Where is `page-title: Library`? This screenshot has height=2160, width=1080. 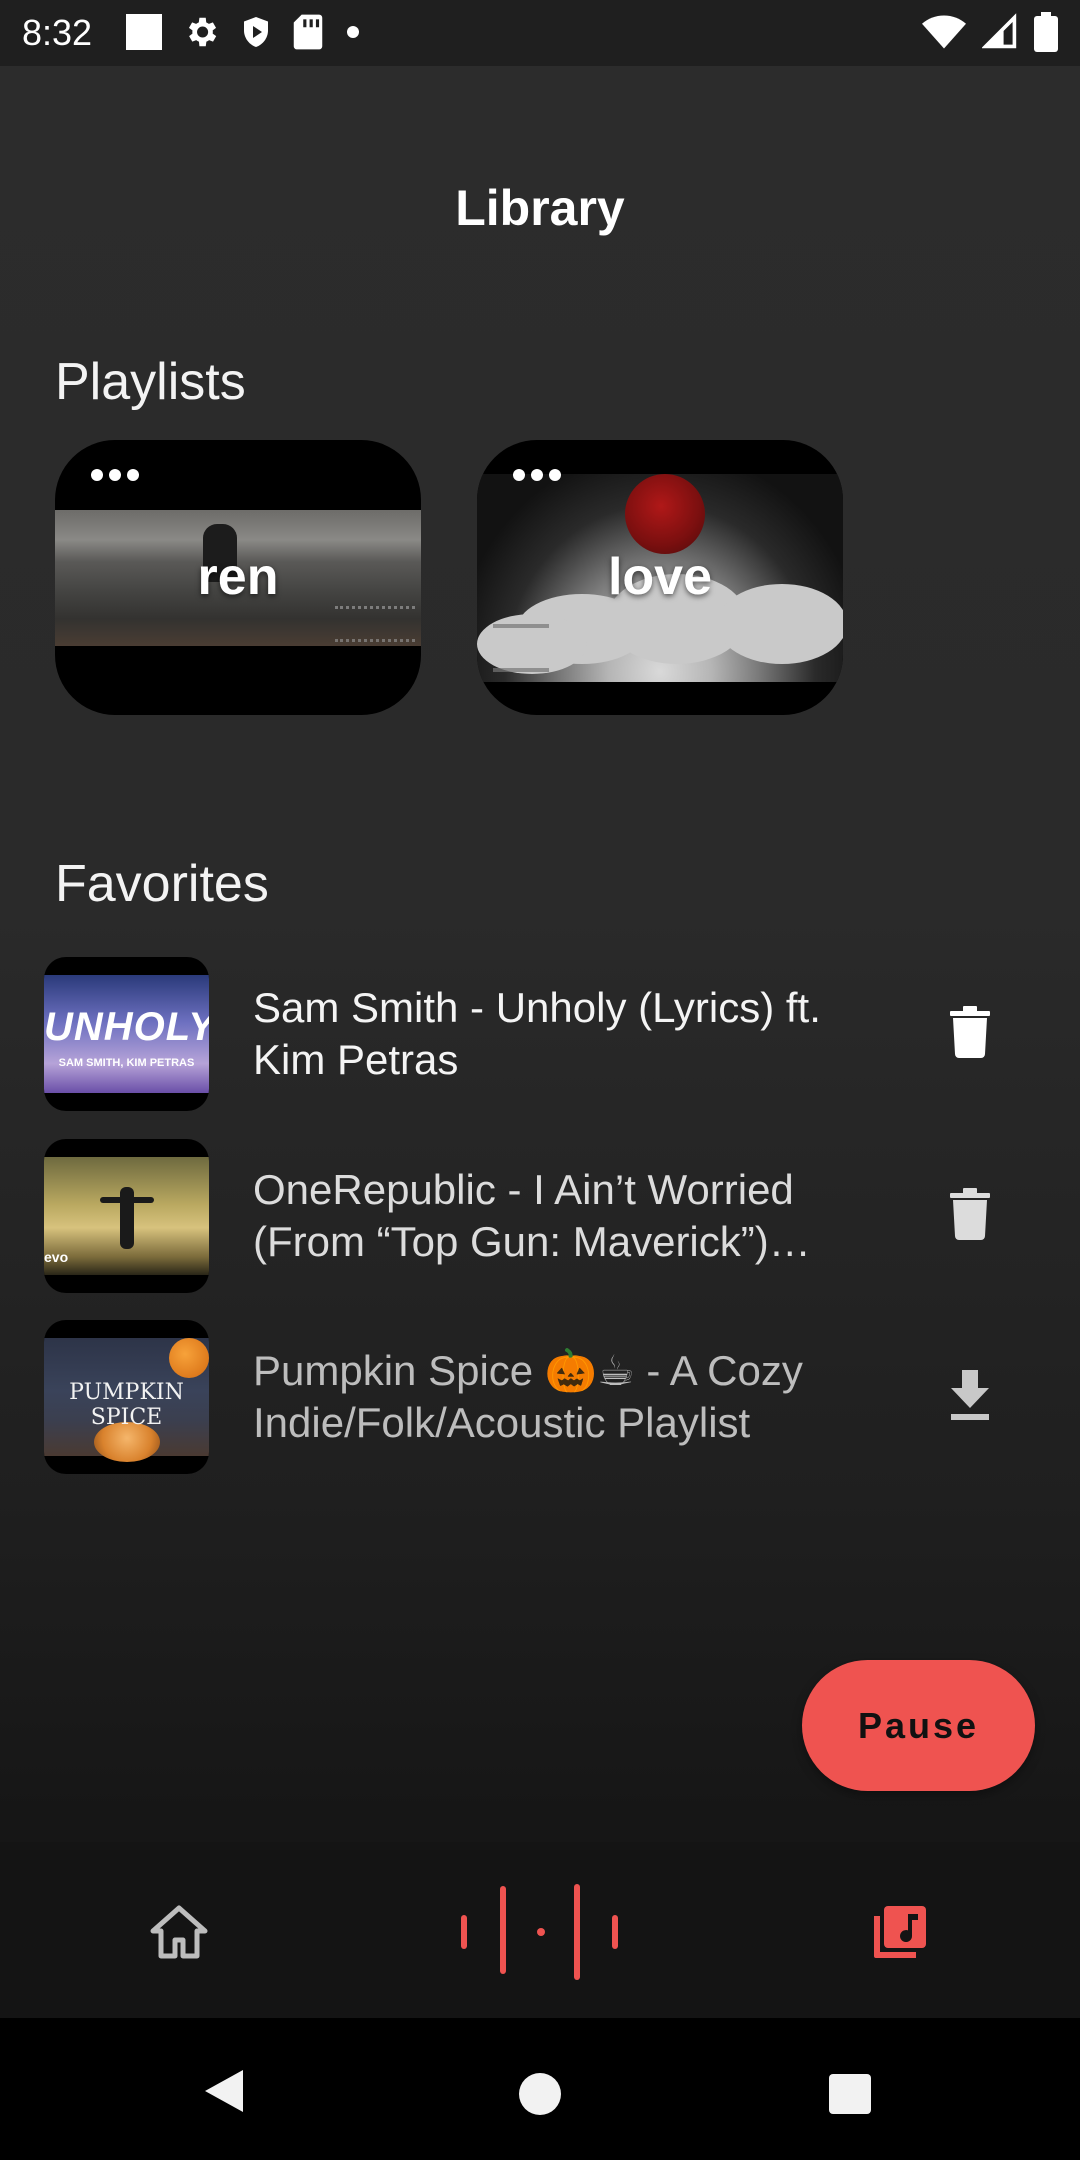
page-title: Library is located at coordinates (540, 208).